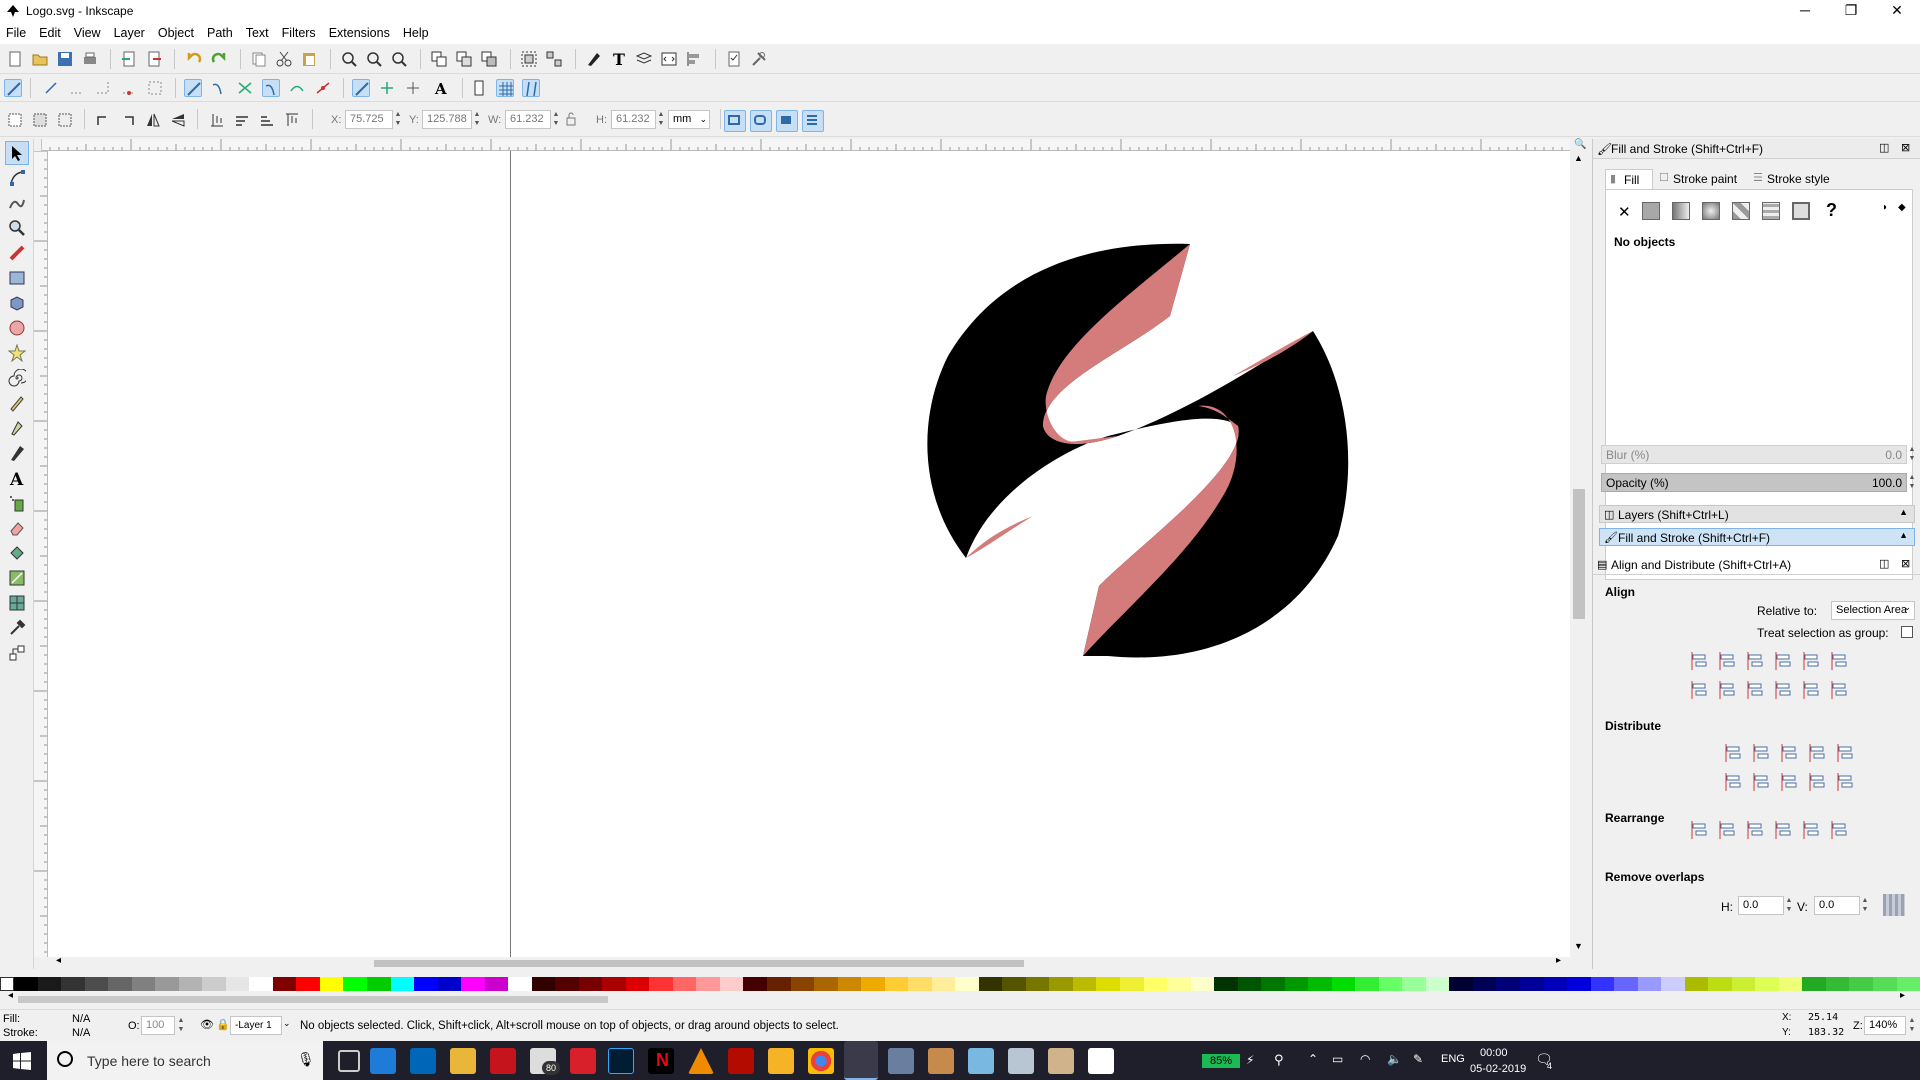 The image size is (1920, 1080). What do you see at coordinates (1902, 207) in the screenshot?
I see `fill-rule-nonzero-icon: ◆` at bounding box center [1902, 207].